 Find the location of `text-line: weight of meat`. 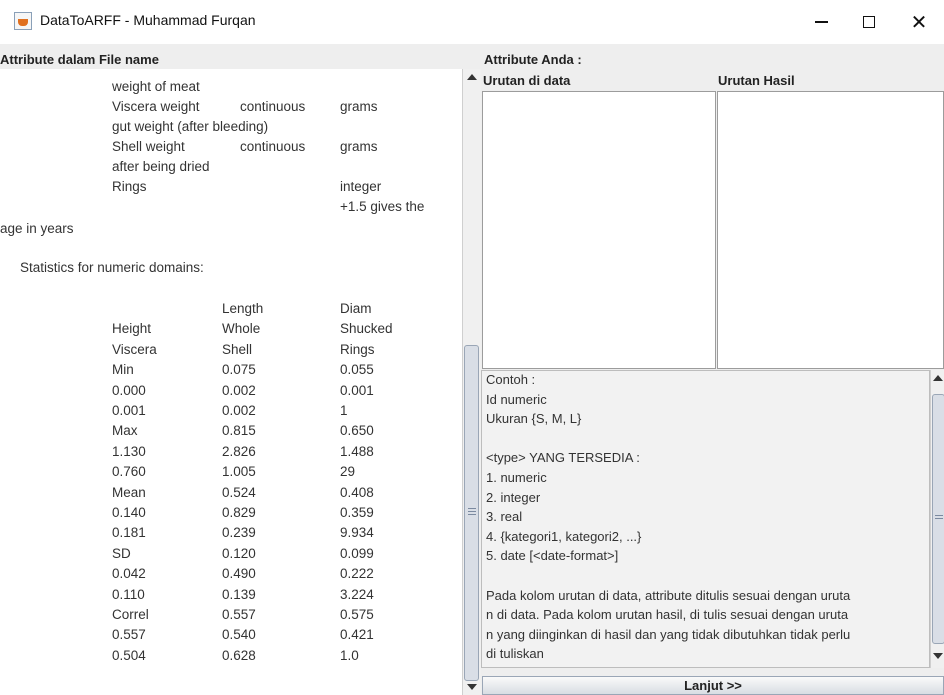

text-line: weight of meat is located at coordinates (156, 86).